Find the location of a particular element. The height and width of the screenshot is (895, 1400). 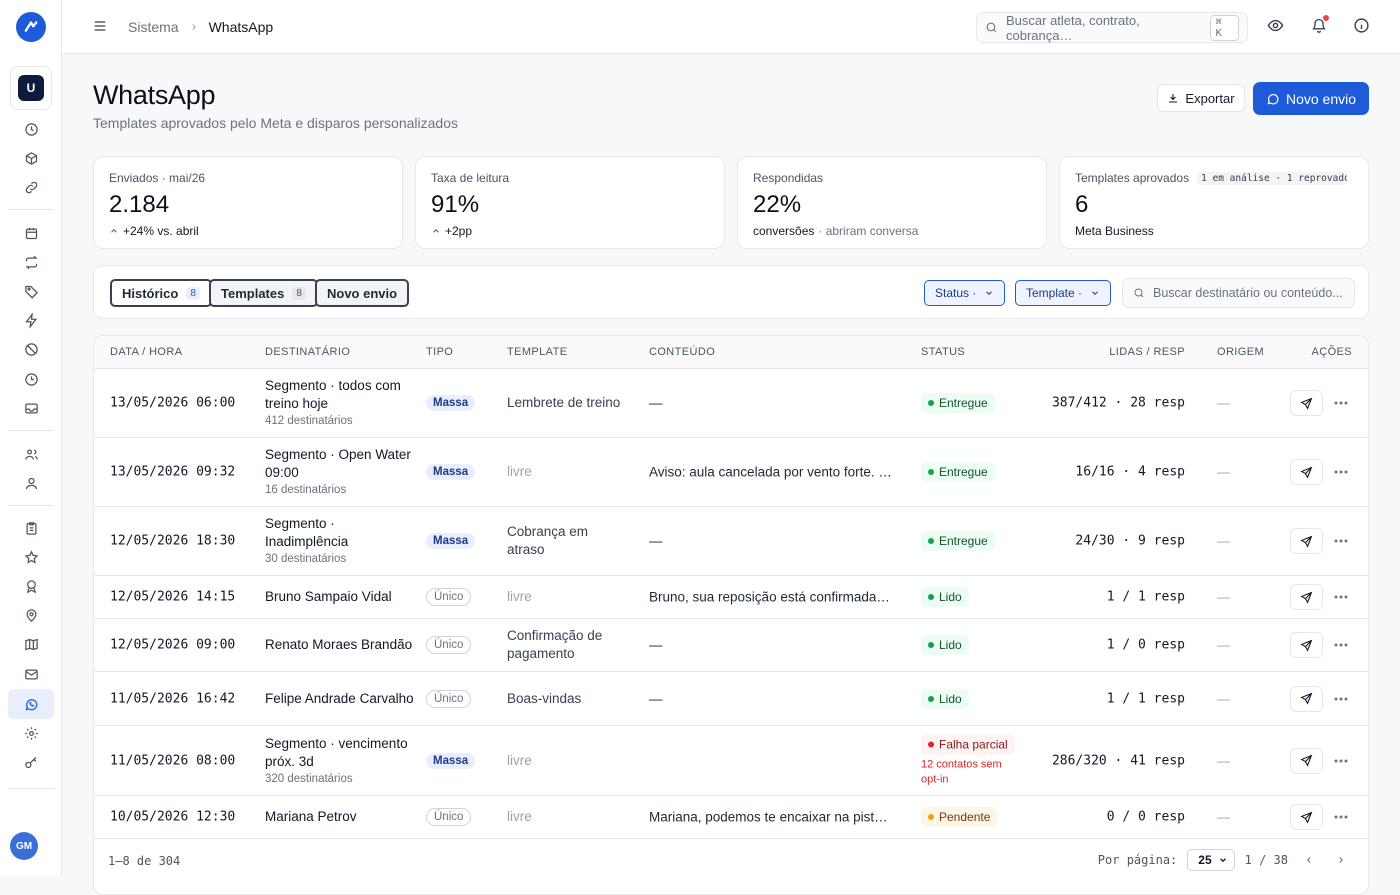

tab-novo-envio: Novo envio is located at coordinates (362, 293).